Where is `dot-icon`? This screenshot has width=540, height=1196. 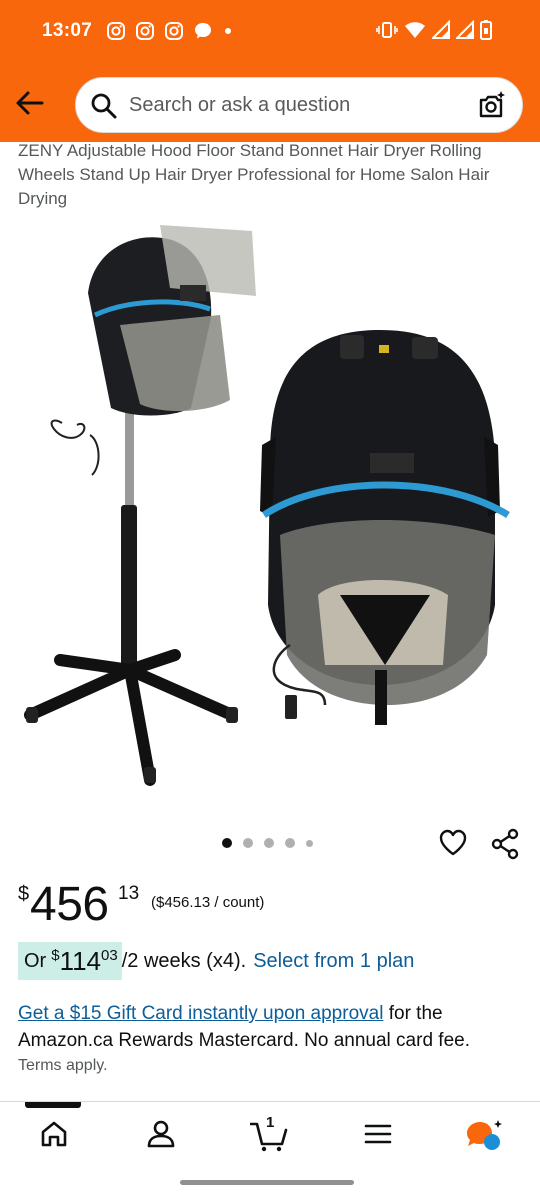
dot-icon is located at coordinates (228, 31).